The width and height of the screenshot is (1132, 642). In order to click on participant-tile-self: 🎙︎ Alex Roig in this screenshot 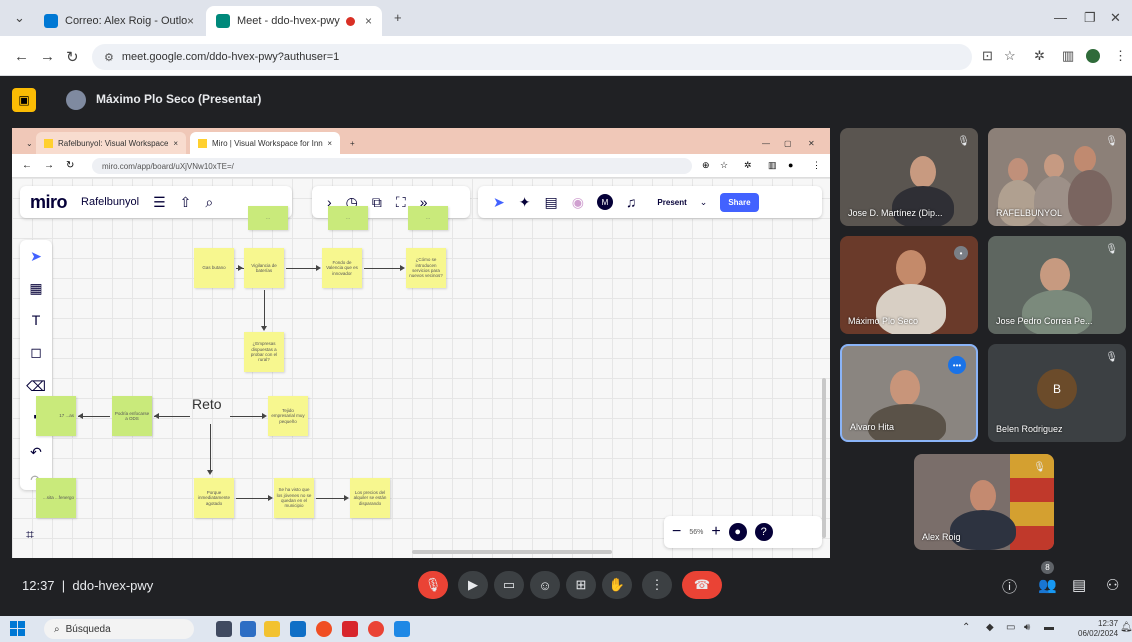, I will do `click(984, 502)`.